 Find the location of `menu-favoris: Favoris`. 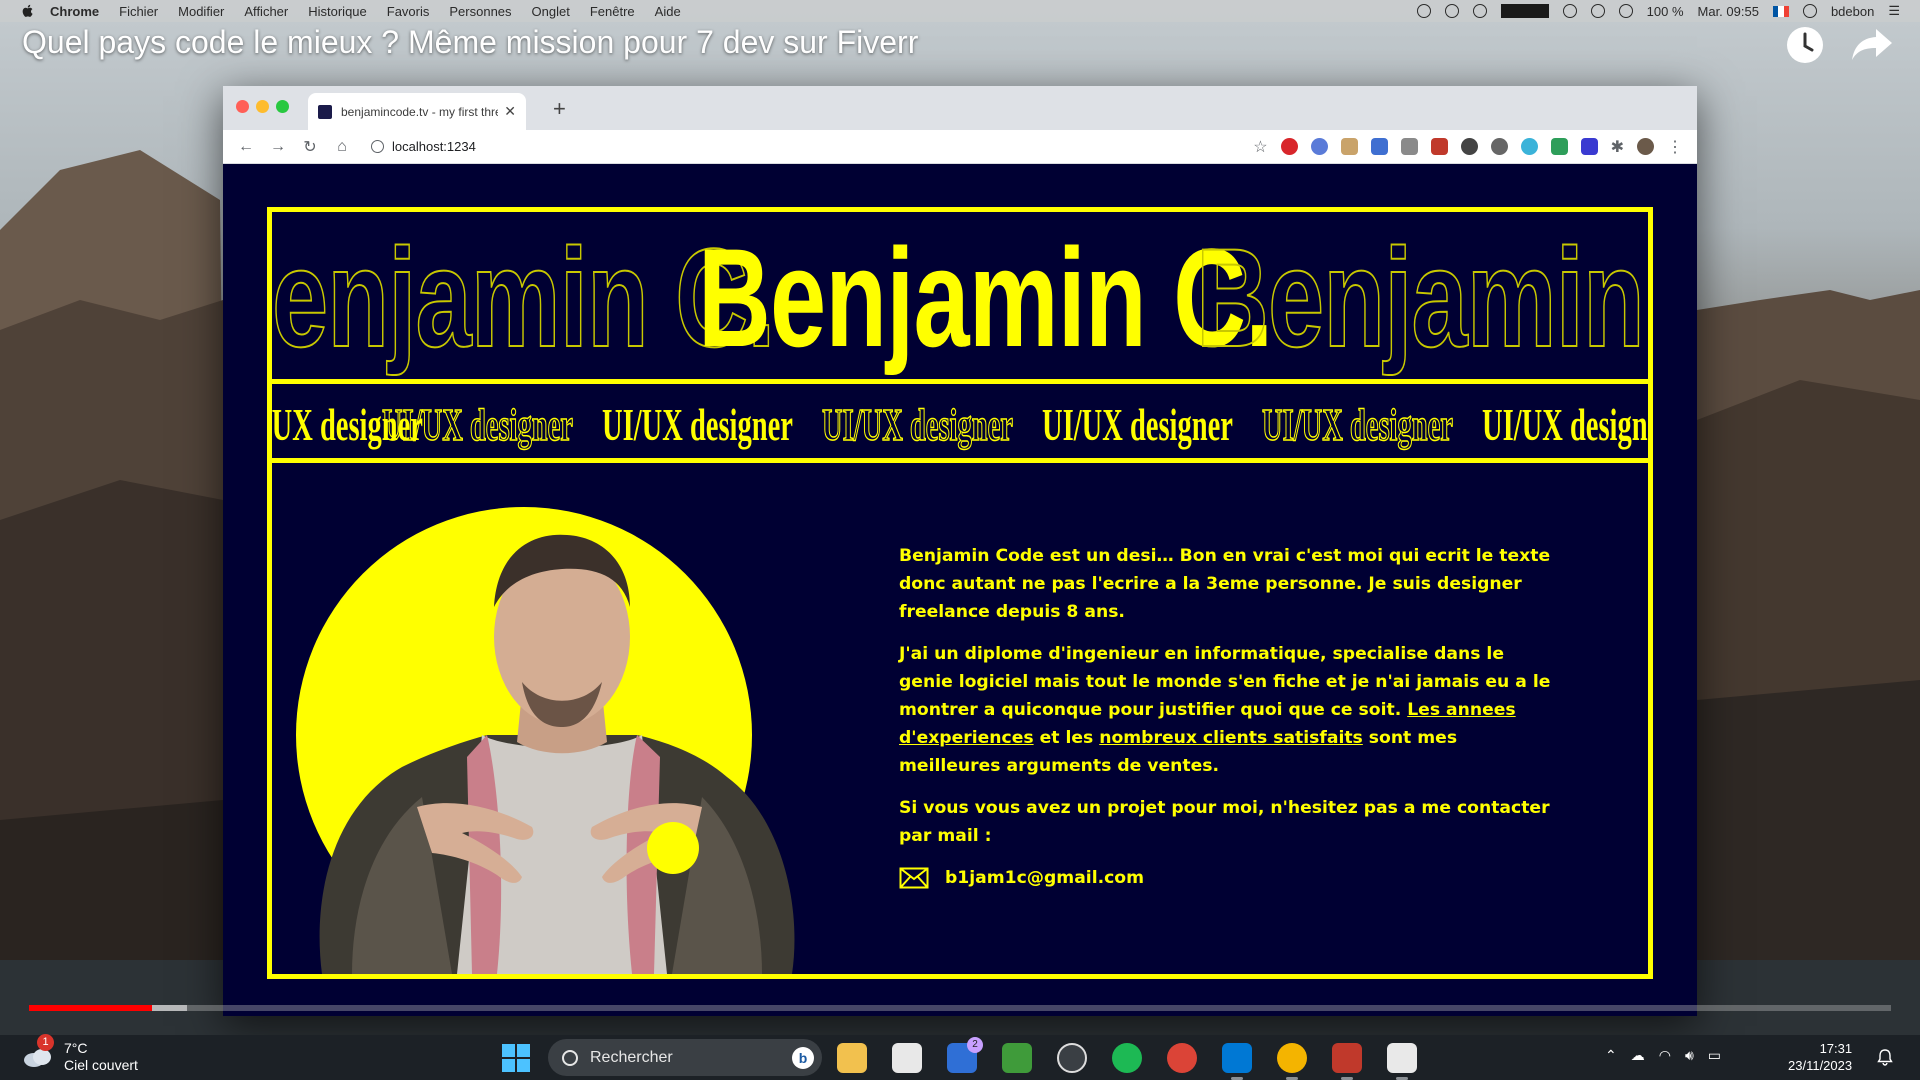

menu-favoris: Favoris is located at coordinates (408, 11).